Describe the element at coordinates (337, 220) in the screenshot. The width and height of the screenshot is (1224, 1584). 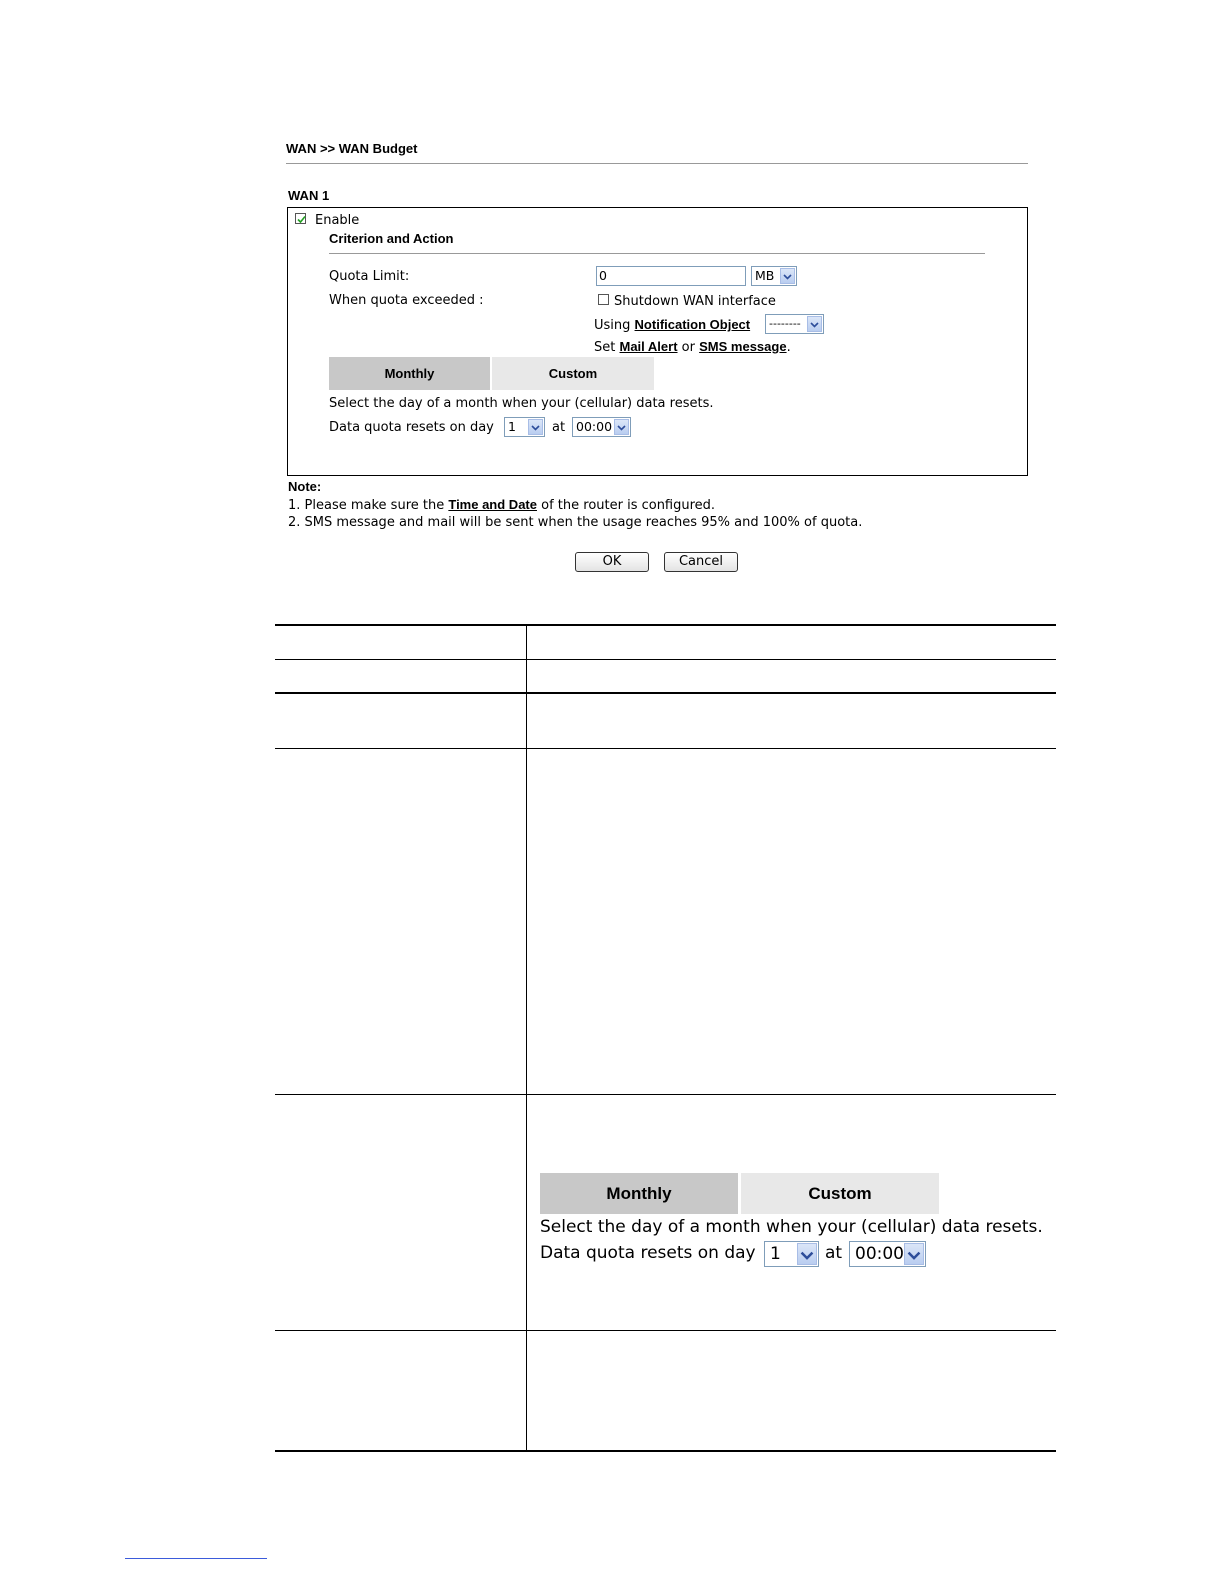
I see `enable-label: Enable` at that location.